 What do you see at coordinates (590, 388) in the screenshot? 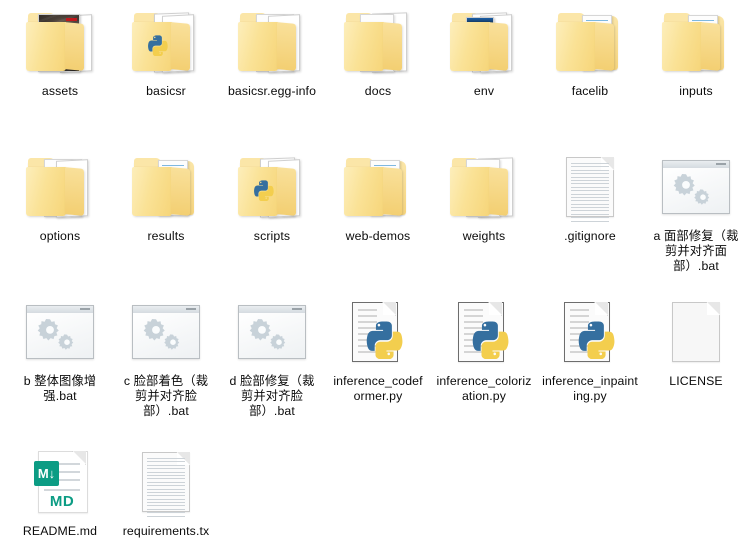
I see `file-name-label: inference_inpainting.py` at bounding box center [590, 388].